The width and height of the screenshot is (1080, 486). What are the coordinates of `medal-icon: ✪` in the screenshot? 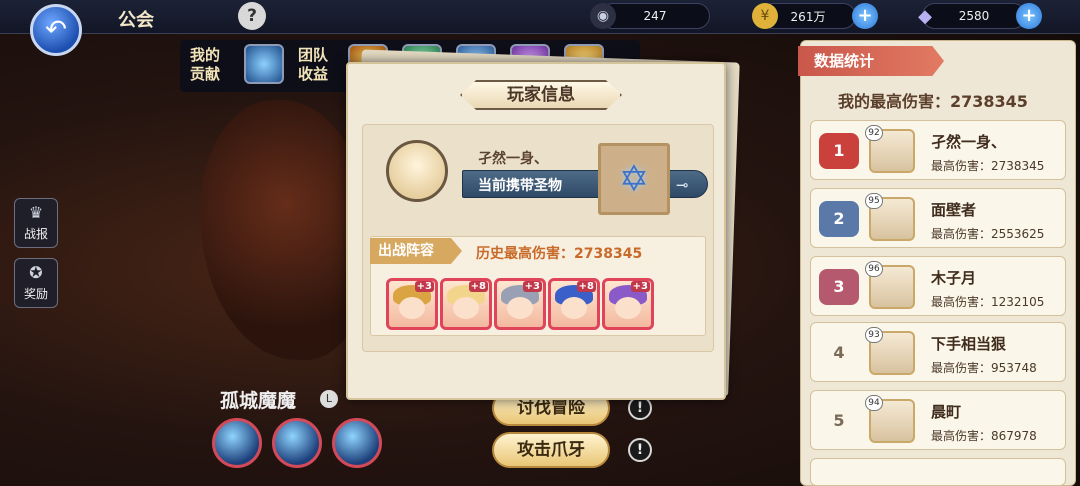 It's located at (36, 272).